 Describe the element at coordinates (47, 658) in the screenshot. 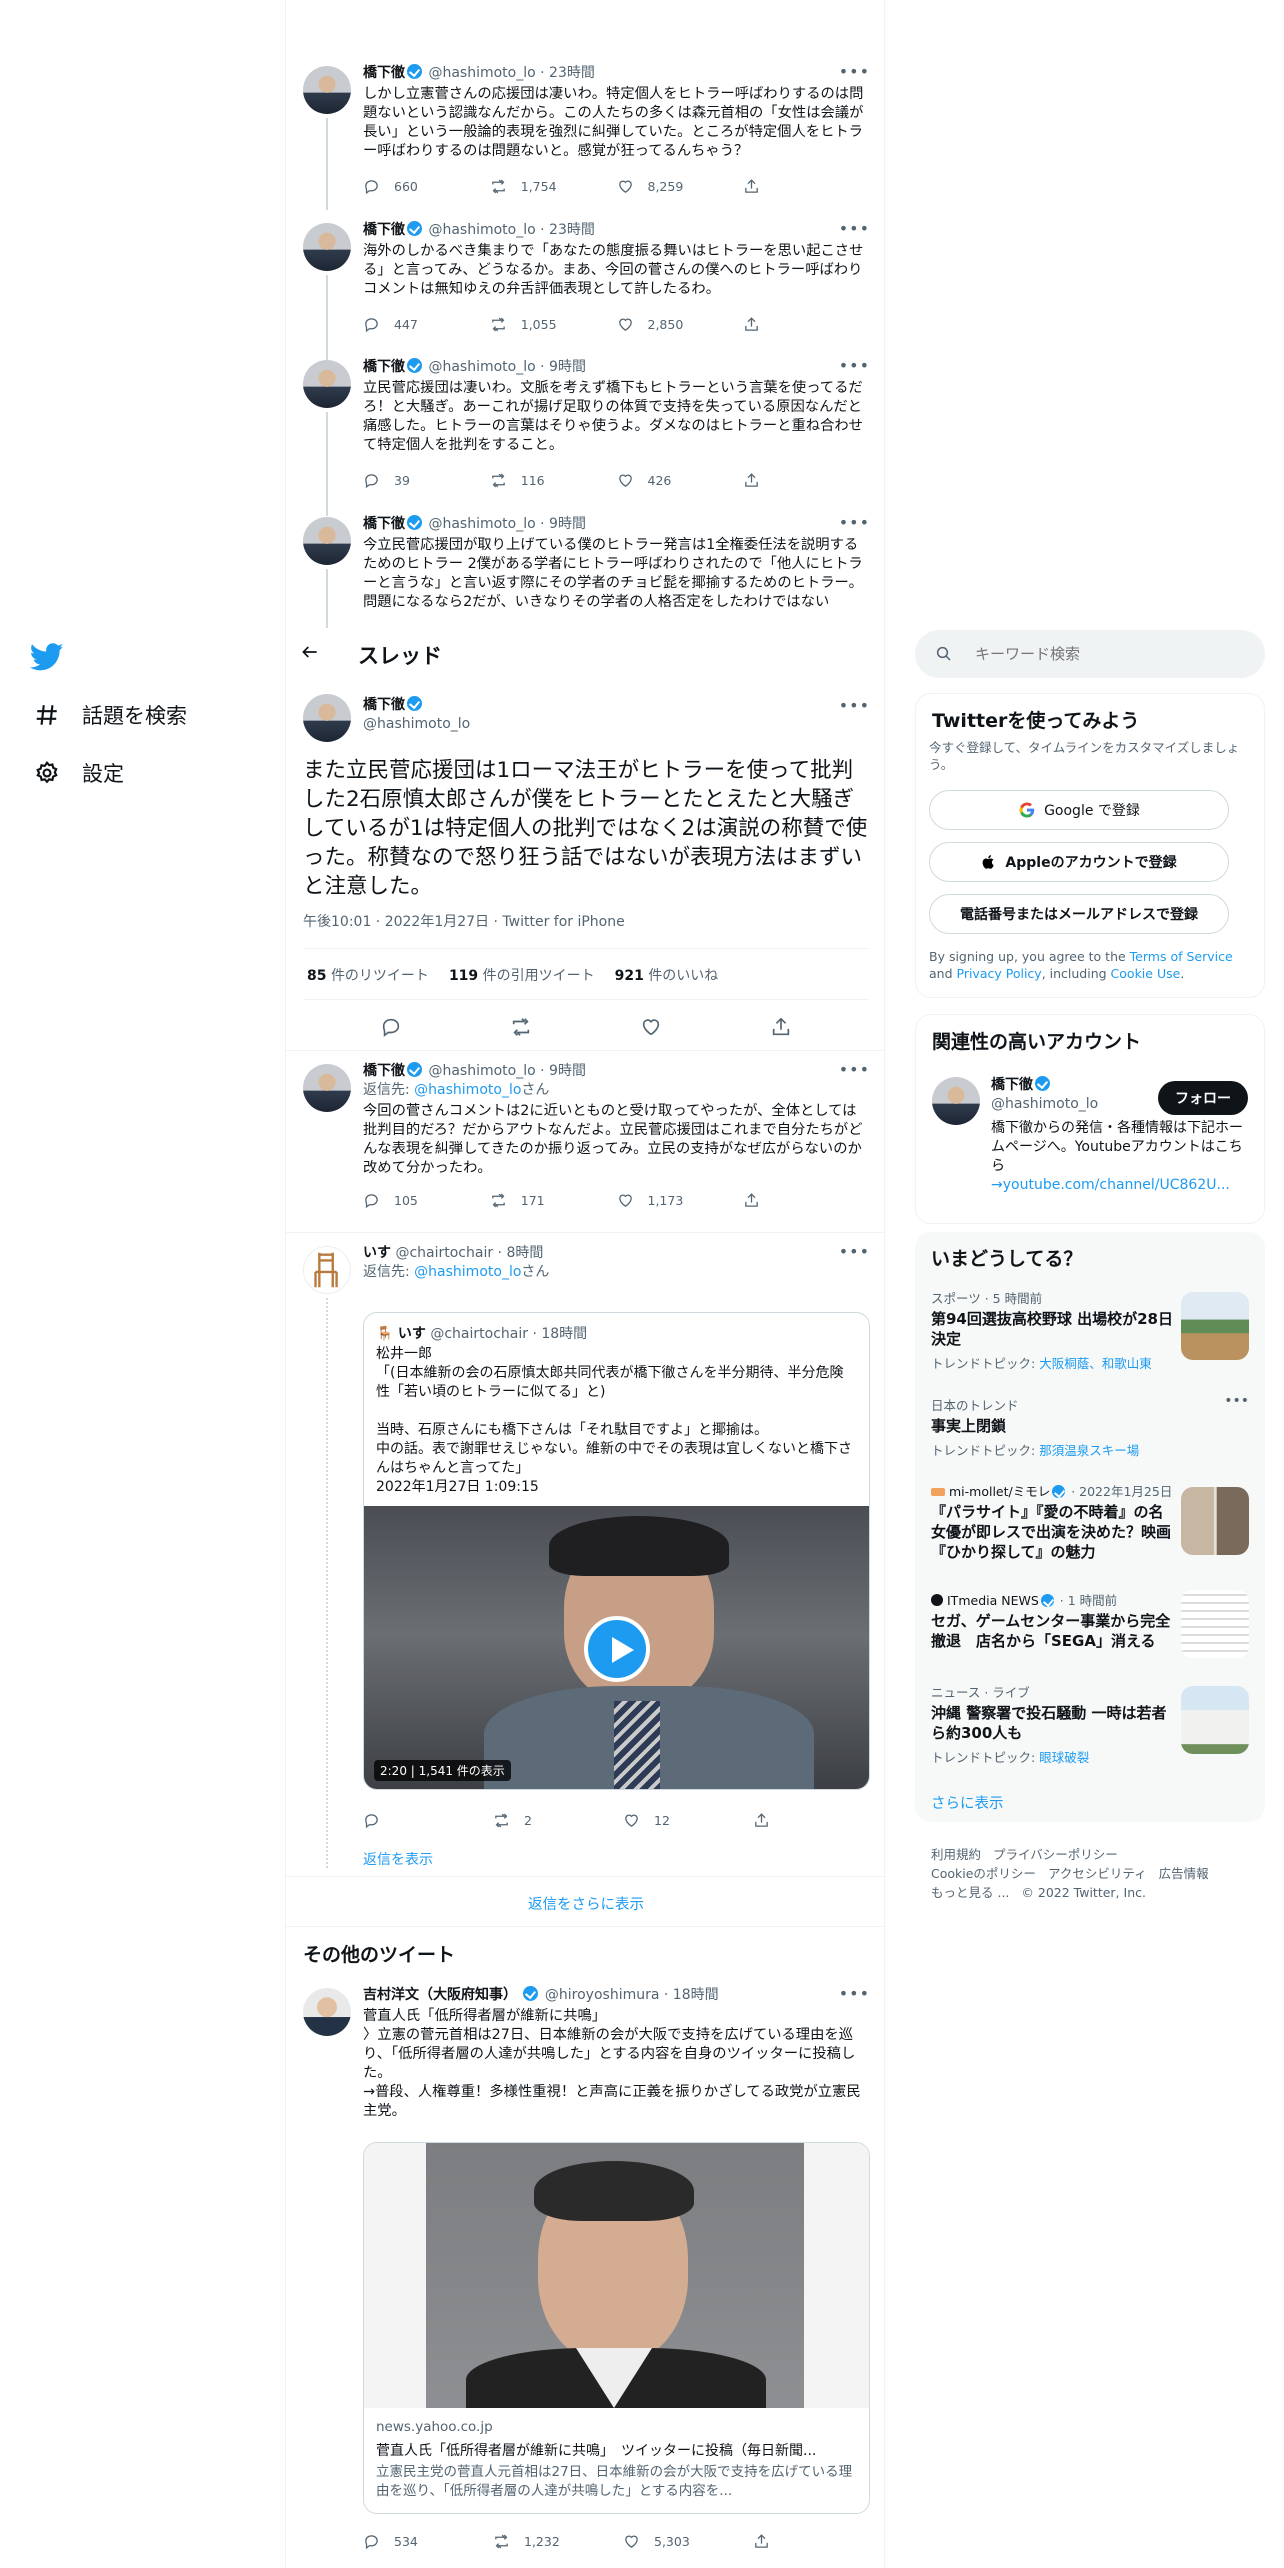

I see `twitter-logo-icon` at that location.